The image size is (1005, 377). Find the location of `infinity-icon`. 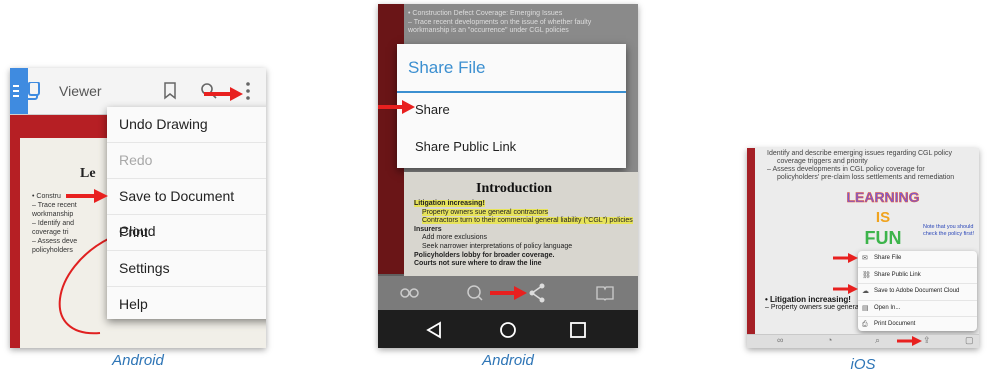

infinity-icon is located at coordinates (410, 293).